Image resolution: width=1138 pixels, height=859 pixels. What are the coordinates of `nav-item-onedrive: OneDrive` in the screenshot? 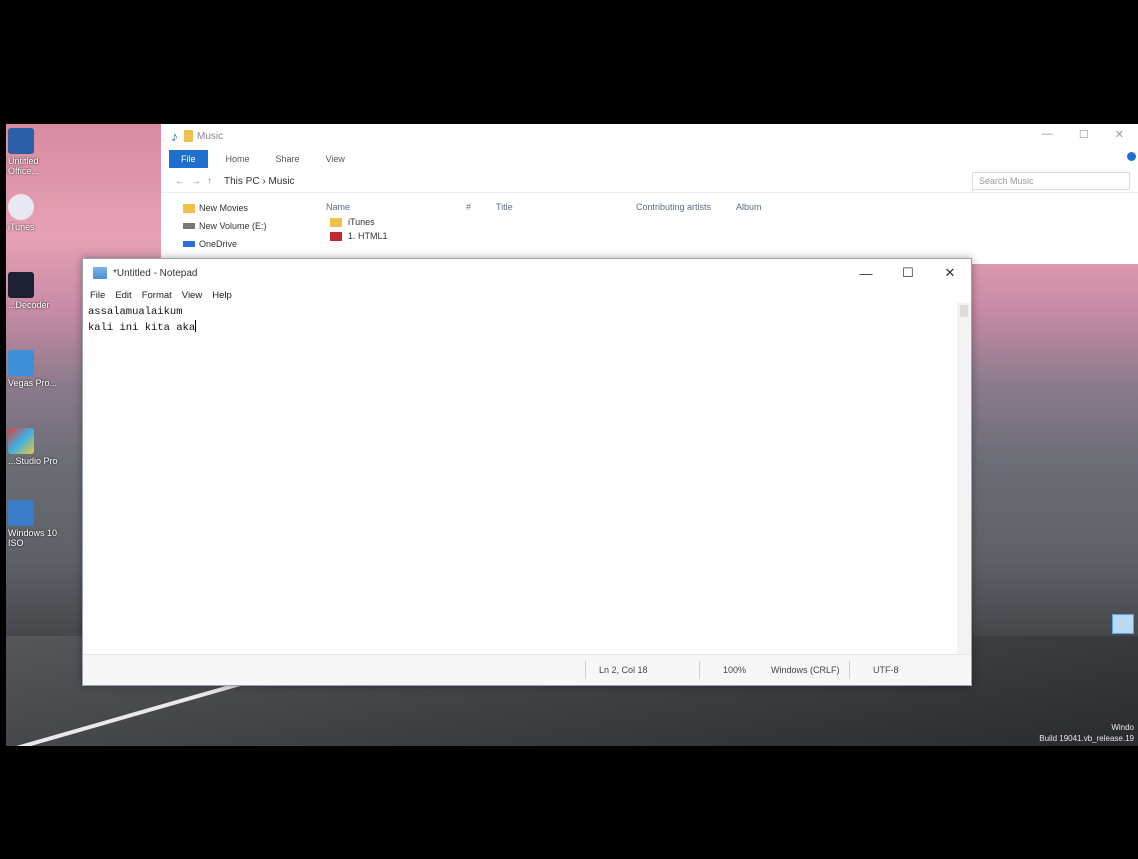 It's located at (250, 244).